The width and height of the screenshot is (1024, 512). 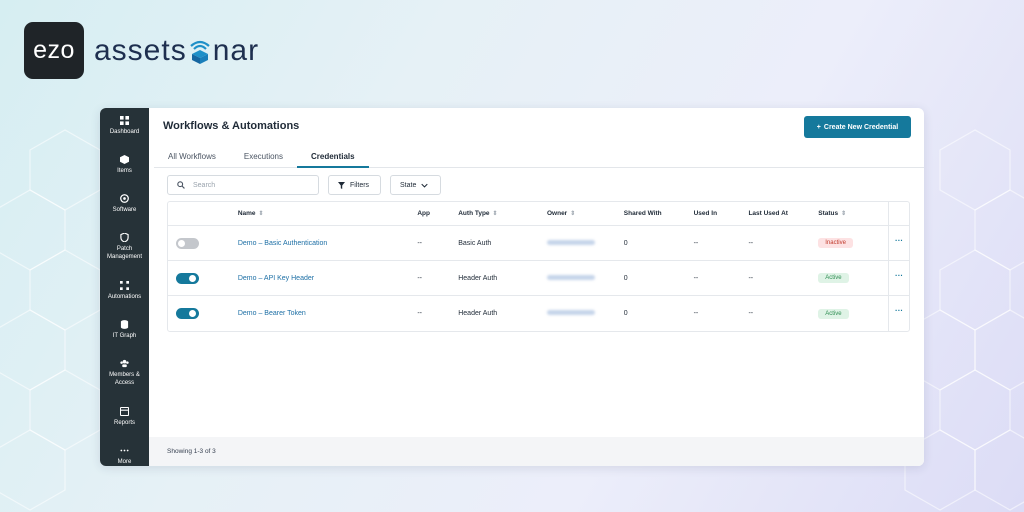 What do you see at coordinates (425, 185) in the screenshot?
I see `chevron-down-icon` at bounding box center [425, 185].